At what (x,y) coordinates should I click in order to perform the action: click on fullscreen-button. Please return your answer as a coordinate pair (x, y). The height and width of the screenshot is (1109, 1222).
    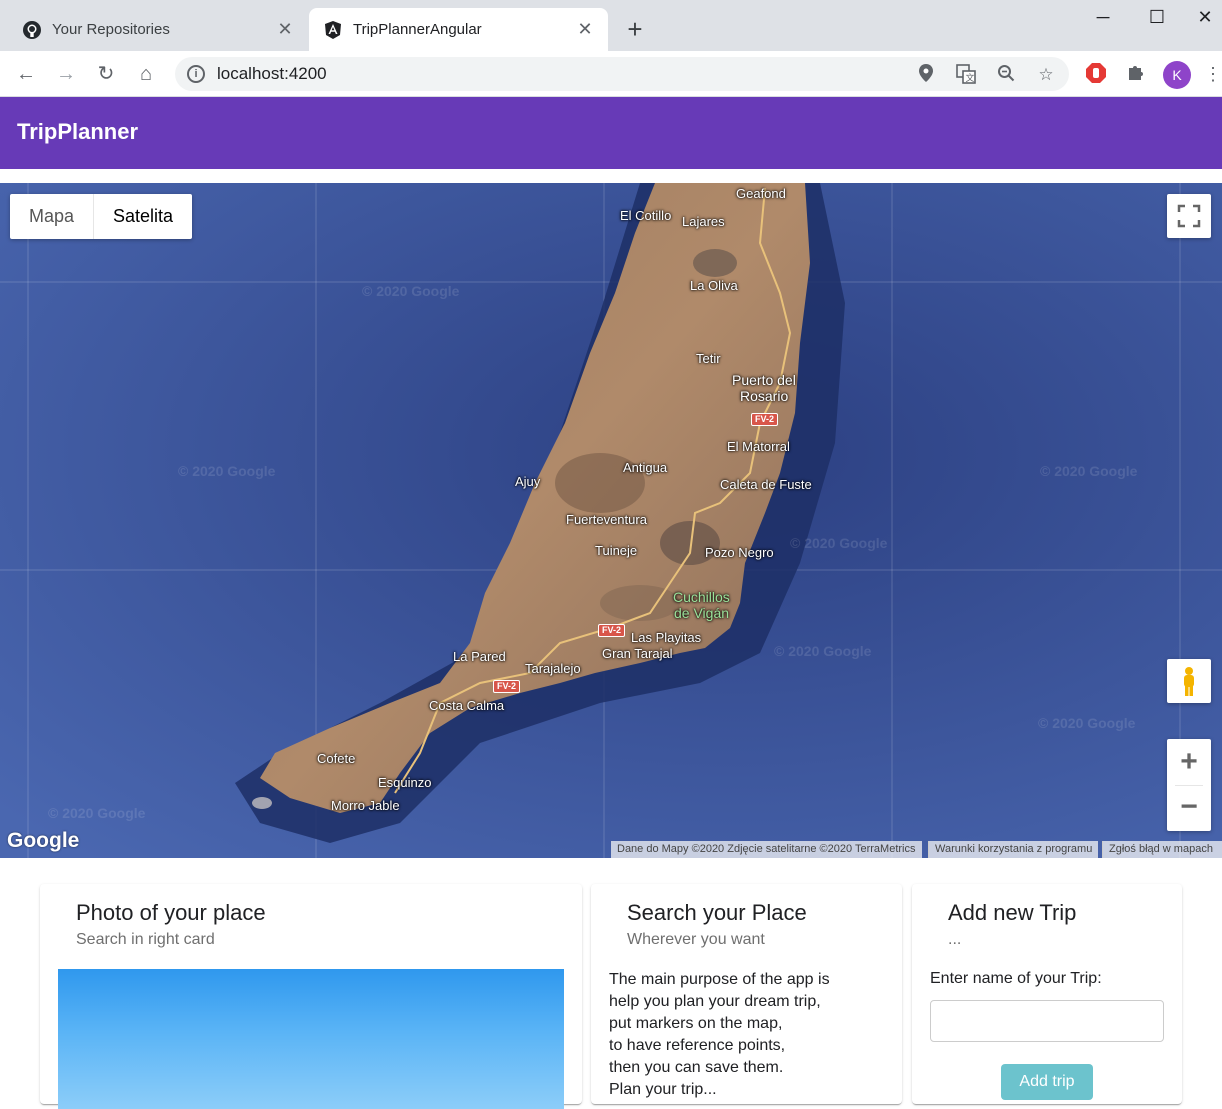
    Looking at the image, I should click on (1189, 216).